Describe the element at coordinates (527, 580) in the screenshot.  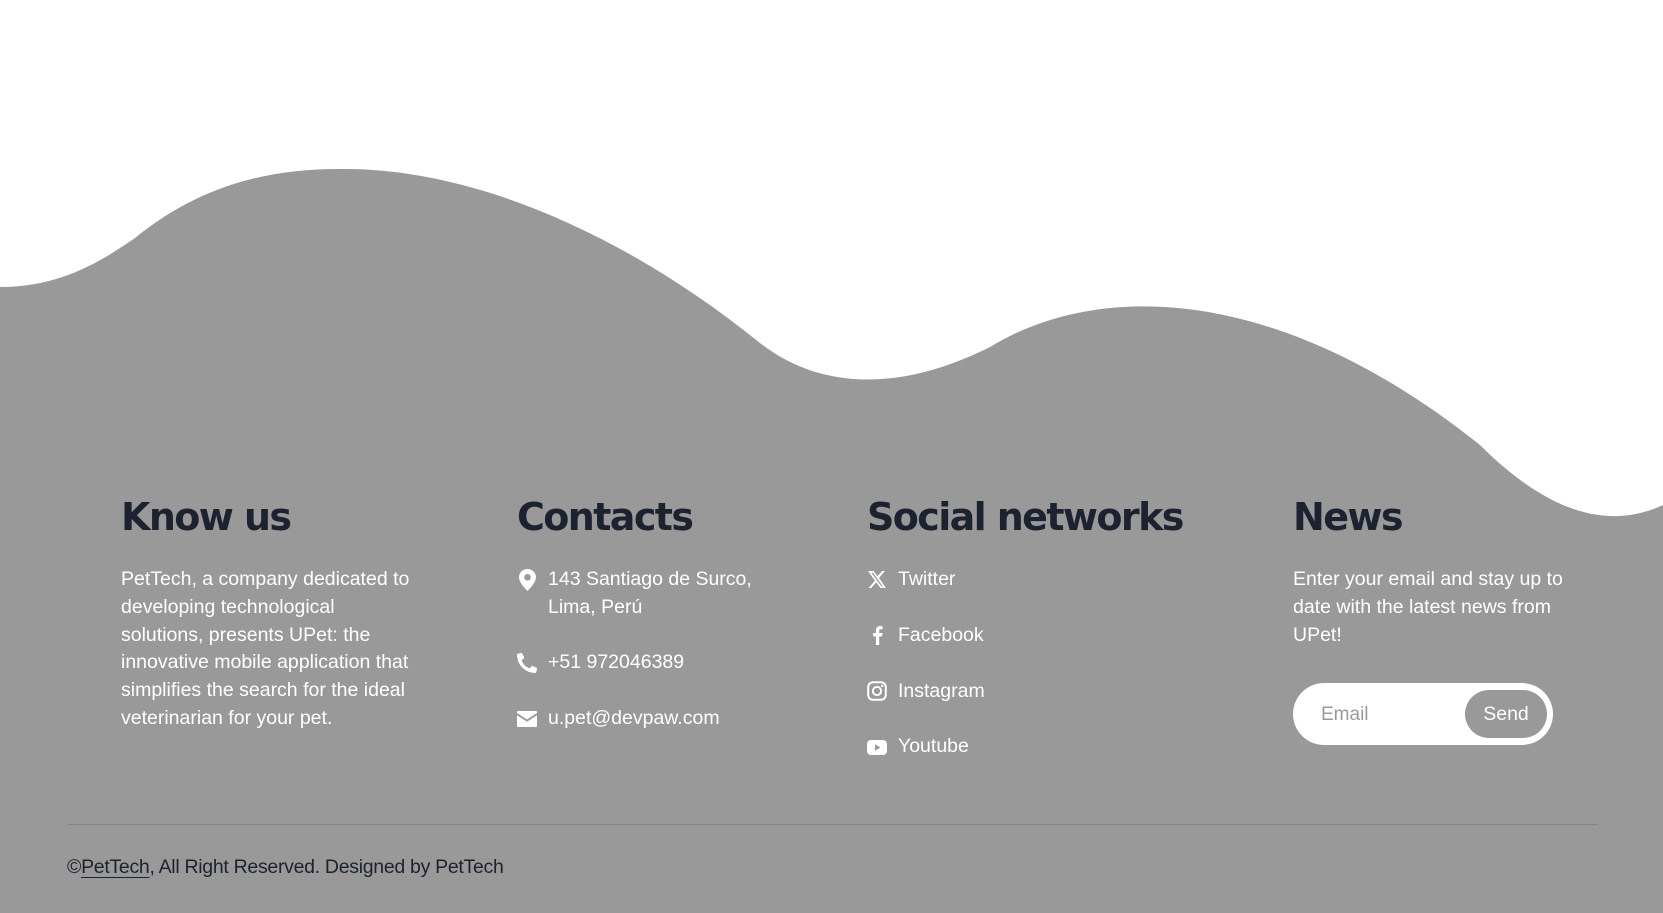
I see `location-pin-icon` at that location.